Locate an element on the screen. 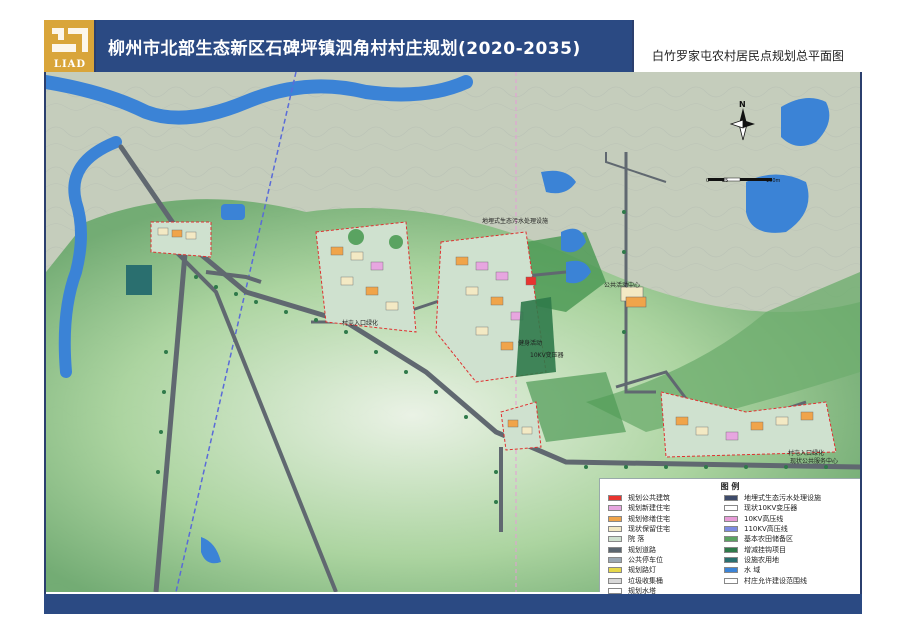 The height and width of the screenshot is (635, 900). legend-item: 村庄允许建设范围线 is located at coordinates (772, 580).